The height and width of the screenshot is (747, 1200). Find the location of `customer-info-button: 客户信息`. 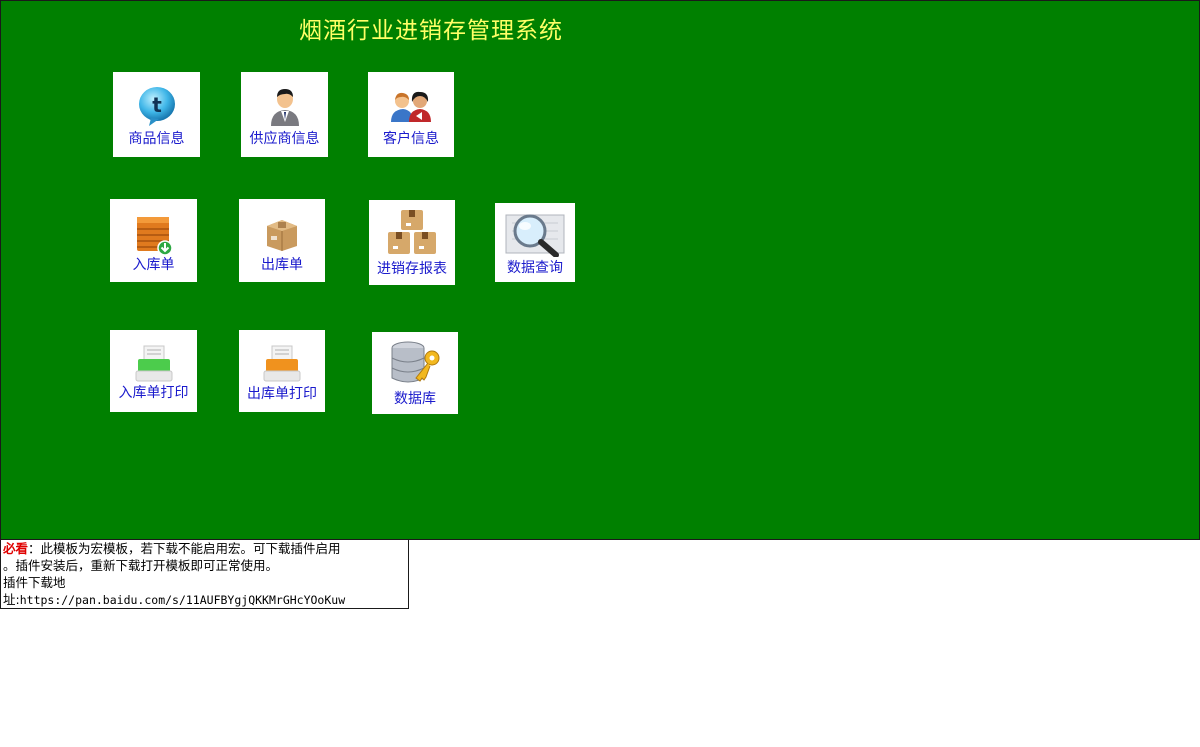

customer-info-button: 客户信息 is located at coordinates (411, 114).